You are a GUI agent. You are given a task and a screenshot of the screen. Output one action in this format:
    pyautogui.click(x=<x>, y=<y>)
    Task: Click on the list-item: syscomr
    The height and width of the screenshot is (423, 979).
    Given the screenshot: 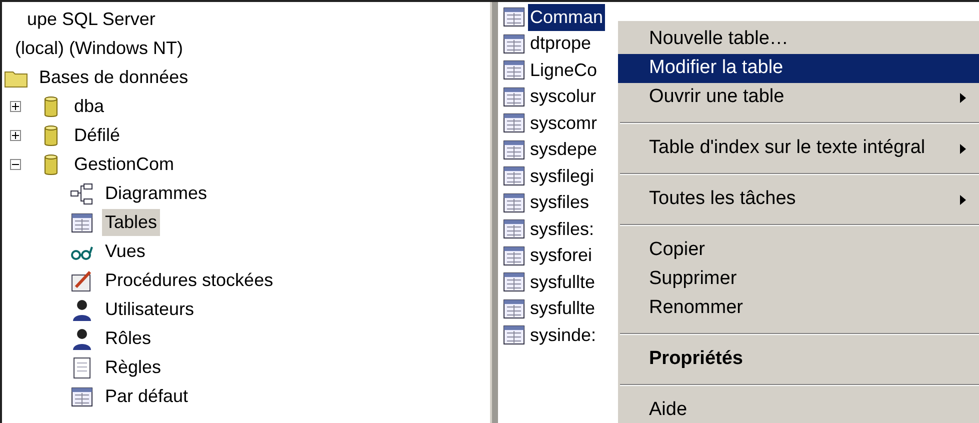 What is the action you would take?
    pyautogui.click(x=563, y=123)
    